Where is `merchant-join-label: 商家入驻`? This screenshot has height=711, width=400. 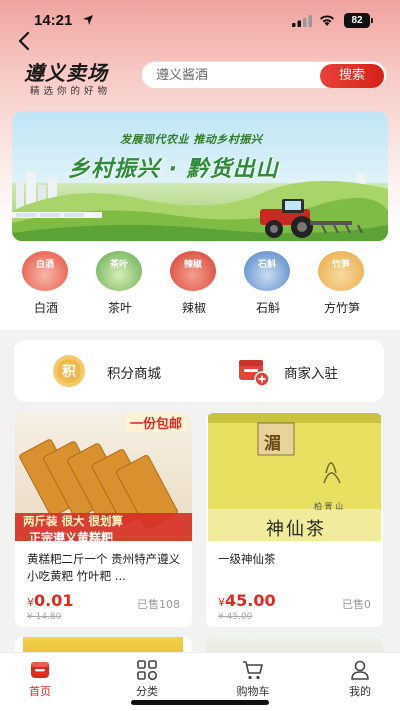
merchant-join-label: 商家入驻 is located at coordinates (311, 374).